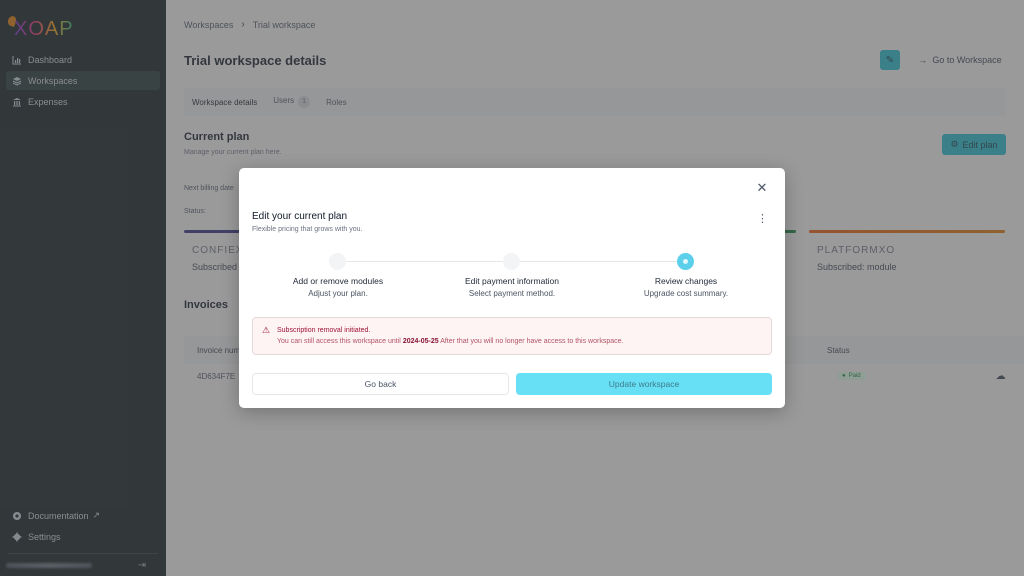 This screenshot has height=576, width=1024. Describe the element at coordinates (762, 188) in the screenshot. I see `close-icon: ✕` at that location.